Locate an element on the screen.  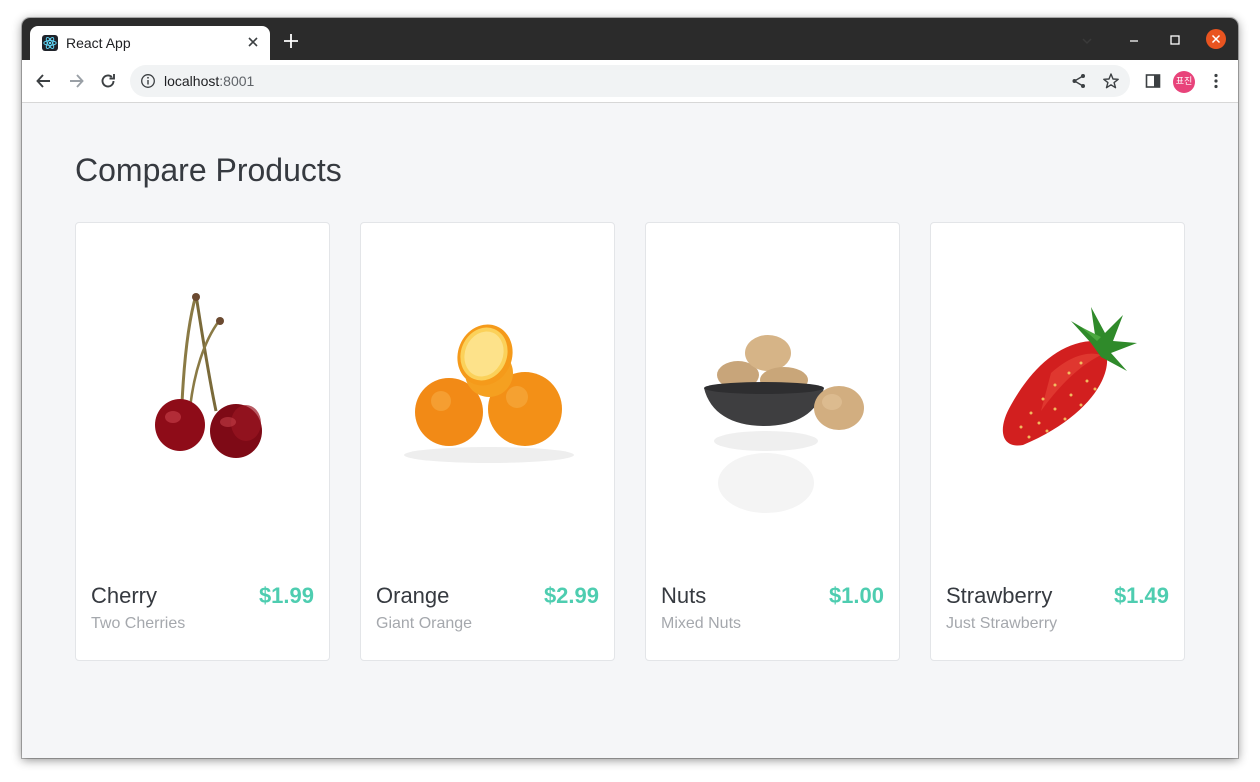
react-logo-icon is located at coordinates (50, 43).